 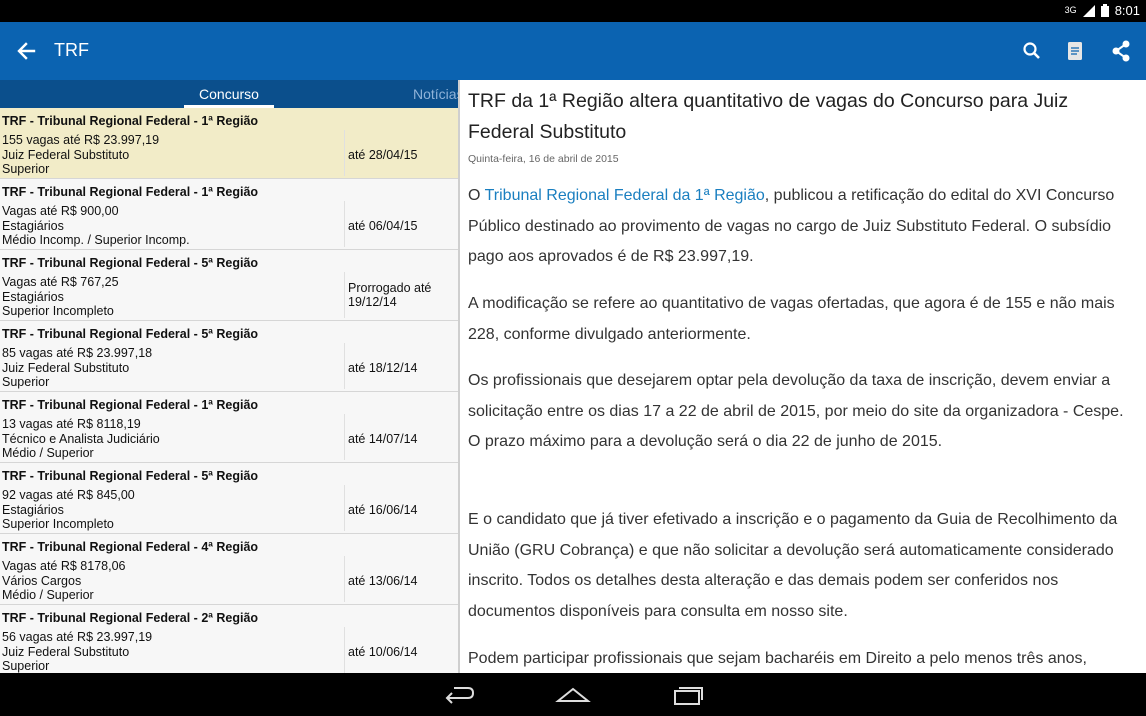 I want to click on article-date: Quinta-feira, 16 de abril de 2015, so click(x=543, y=159).